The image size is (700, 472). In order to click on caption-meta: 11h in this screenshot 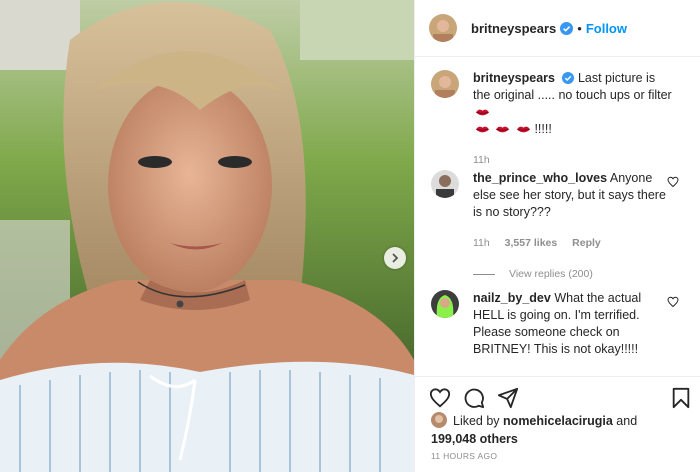, I will do `click(570, 160)`.